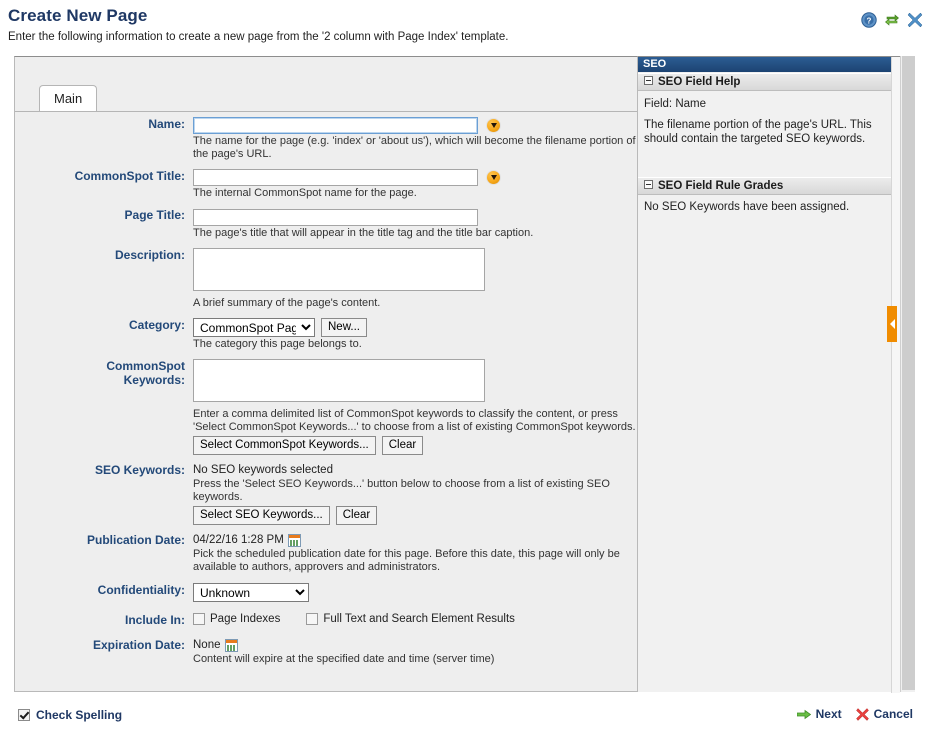 This screenshot has width=929, height=732. I want to click on confidentiality-label: Confidentiality:, so click(141, 590).